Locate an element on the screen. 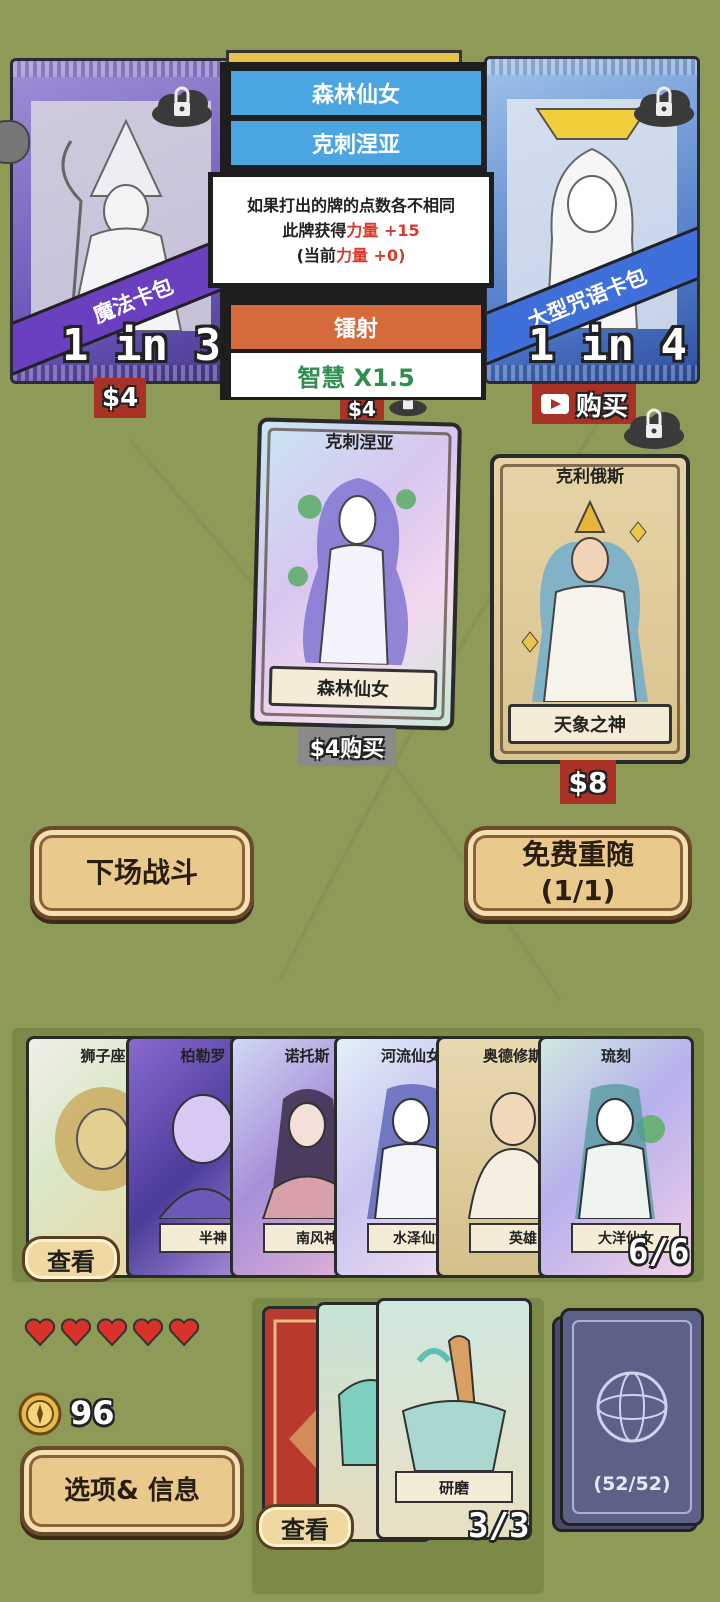 The height and width of the screenshot is (1602, 720). card-ribbon-label: 森林仙女 is located at coordinates (353, 688).